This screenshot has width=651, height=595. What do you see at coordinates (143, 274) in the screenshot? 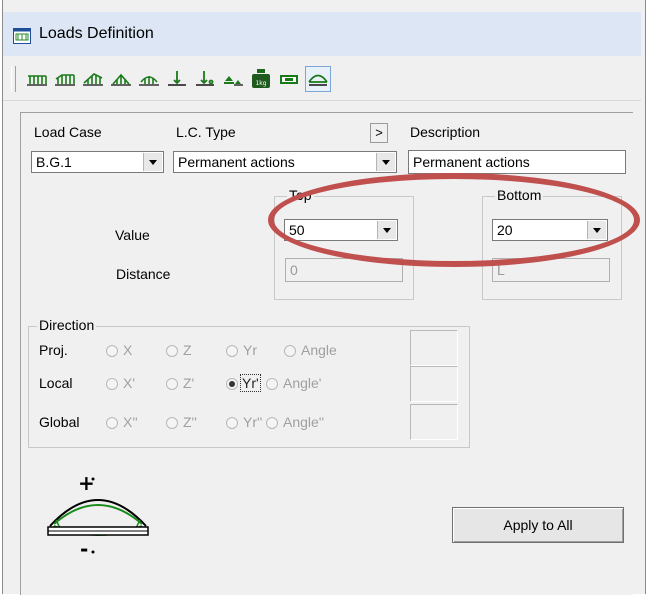
I see `distance-label: Distance` at bounding box center [143, 274].